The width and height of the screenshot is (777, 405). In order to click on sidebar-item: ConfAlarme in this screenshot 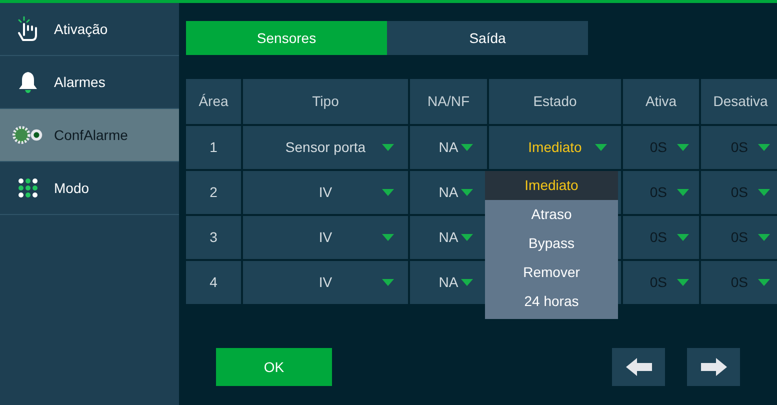, I will do `click(89, 135)`.